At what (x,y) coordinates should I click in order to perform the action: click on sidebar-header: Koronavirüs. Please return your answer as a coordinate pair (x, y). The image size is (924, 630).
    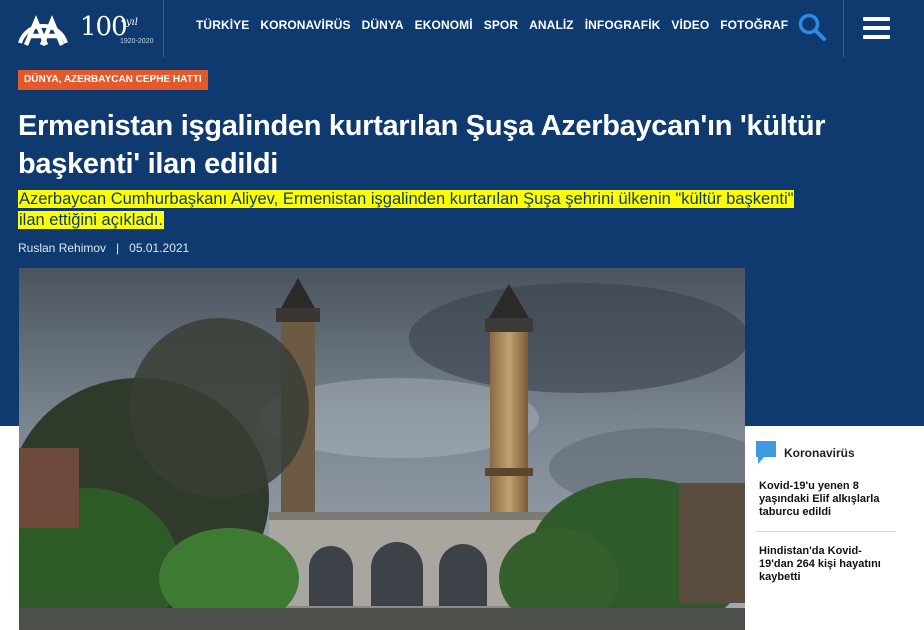
    Looking at the image, I should click on (826, 453).